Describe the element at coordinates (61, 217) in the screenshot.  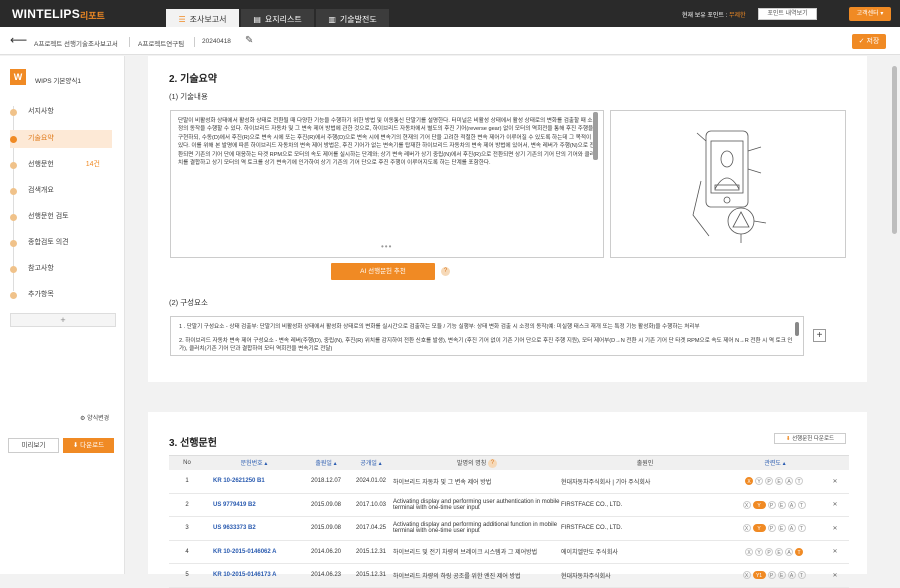
I see `sidebar-item-prior-review: 선행문헌 검토` at that location.